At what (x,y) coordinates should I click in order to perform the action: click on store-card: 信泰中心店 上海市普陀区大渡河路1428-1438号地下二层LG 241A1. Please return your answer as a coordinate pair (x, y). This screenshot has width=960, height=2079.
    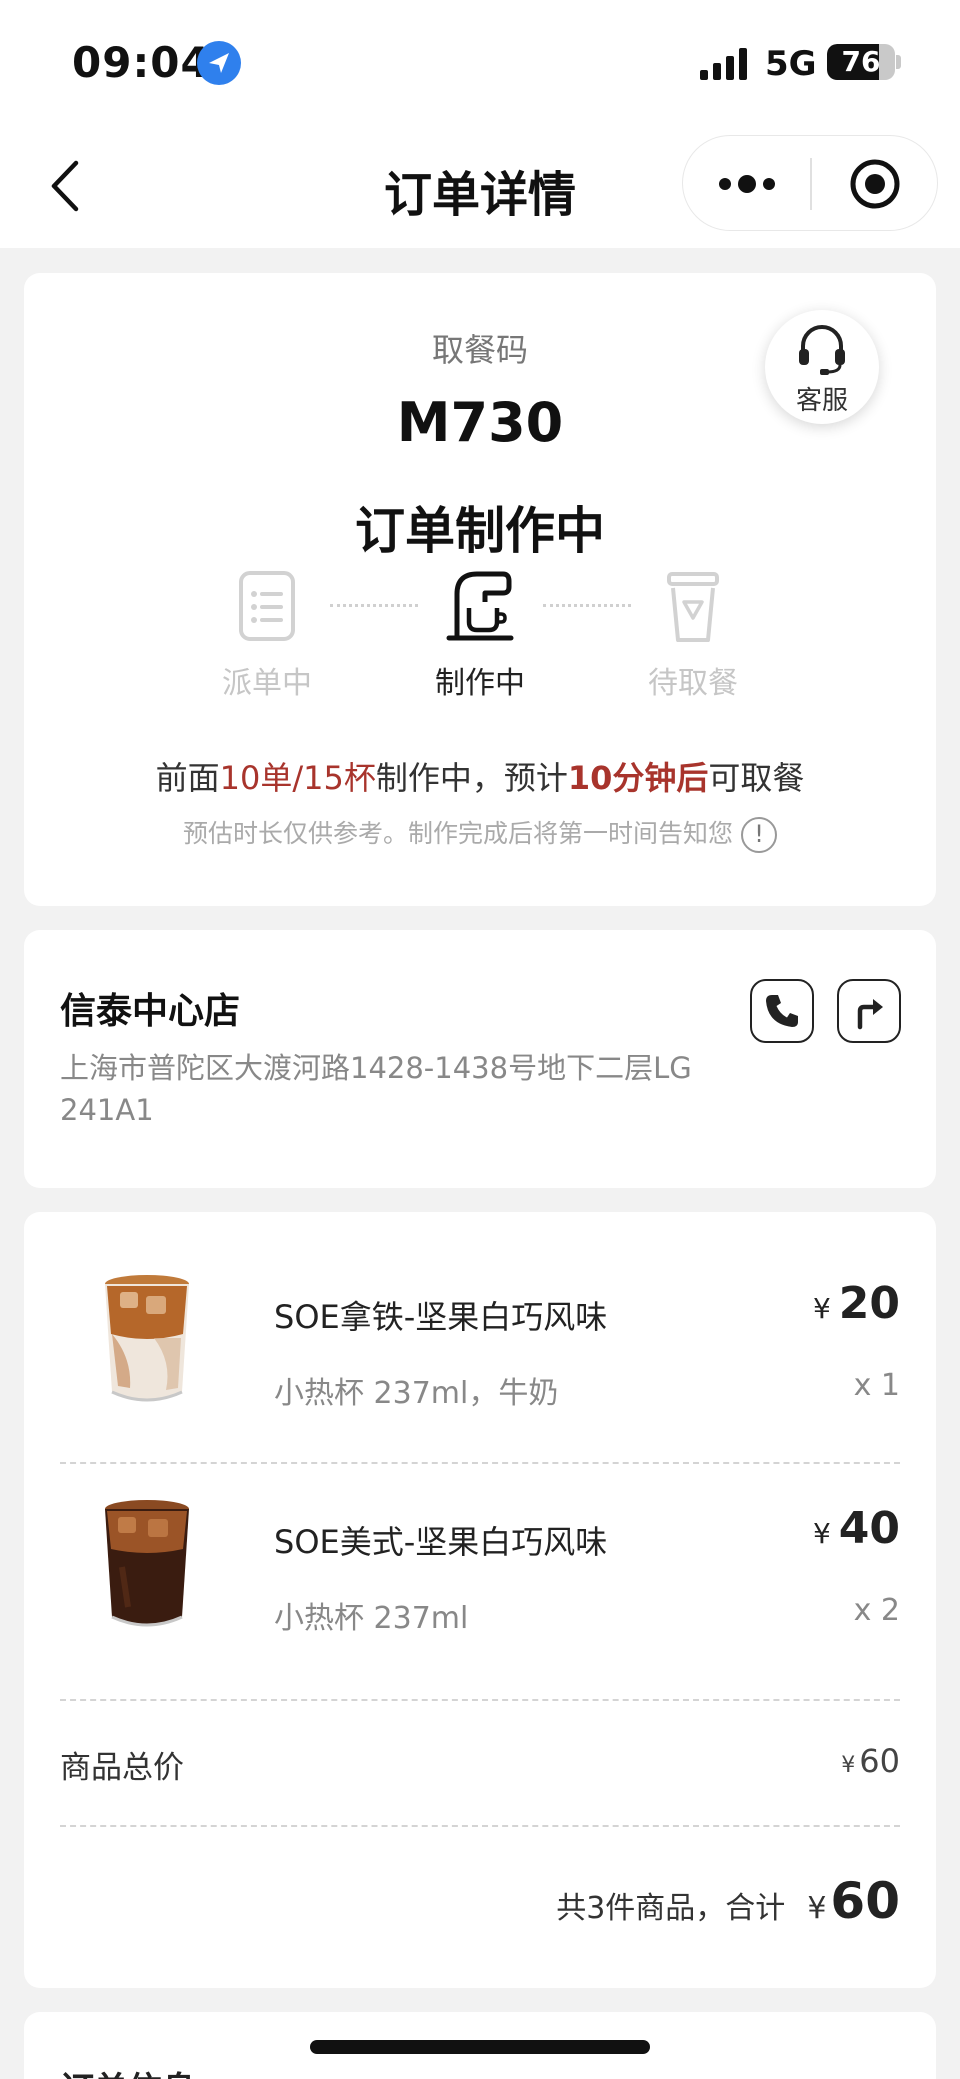
    Looking at the image, I should click on (480, 1059).